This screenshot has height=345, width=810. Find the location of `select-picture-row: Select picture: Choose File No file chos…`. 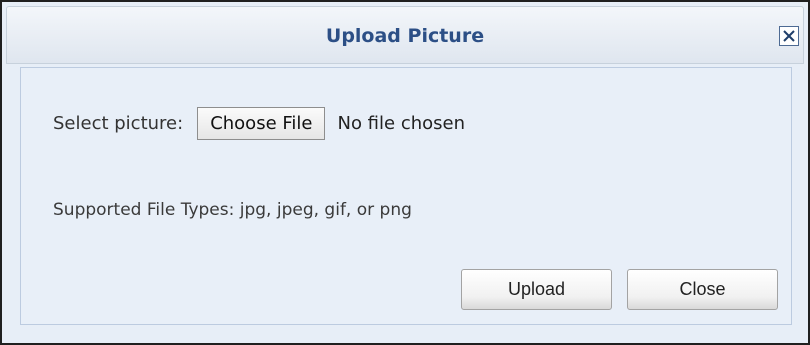

select-picture-row: Select picture: Choose File No file chos… is located at coordinates (259, 123).